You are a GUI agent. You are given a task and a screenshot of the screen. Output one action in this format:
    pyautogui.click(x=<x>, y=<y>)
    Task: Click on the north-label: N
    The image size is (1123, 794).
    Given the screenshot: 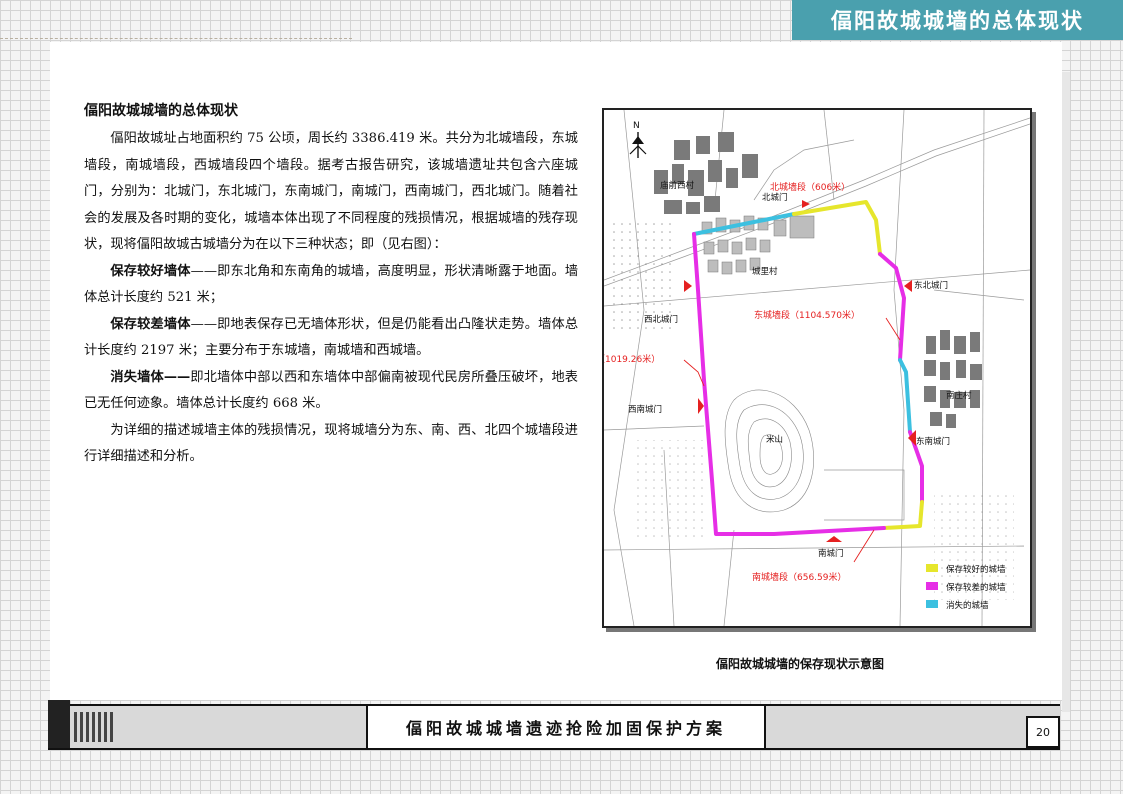 What is the action you would take?
    pyautogui.click(x=636, y=126)
    